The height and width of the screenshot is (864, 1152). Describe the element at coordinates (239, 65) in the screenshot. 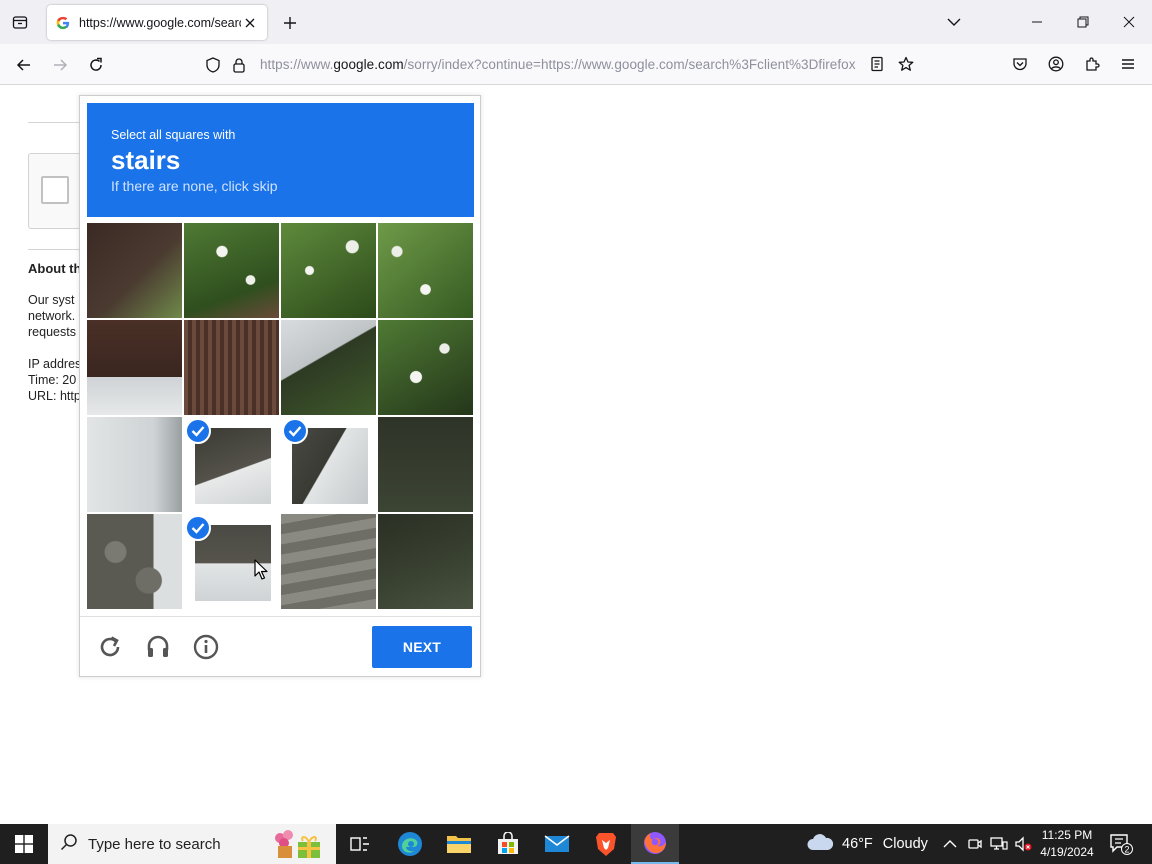

I see `lock-icon` at that location.